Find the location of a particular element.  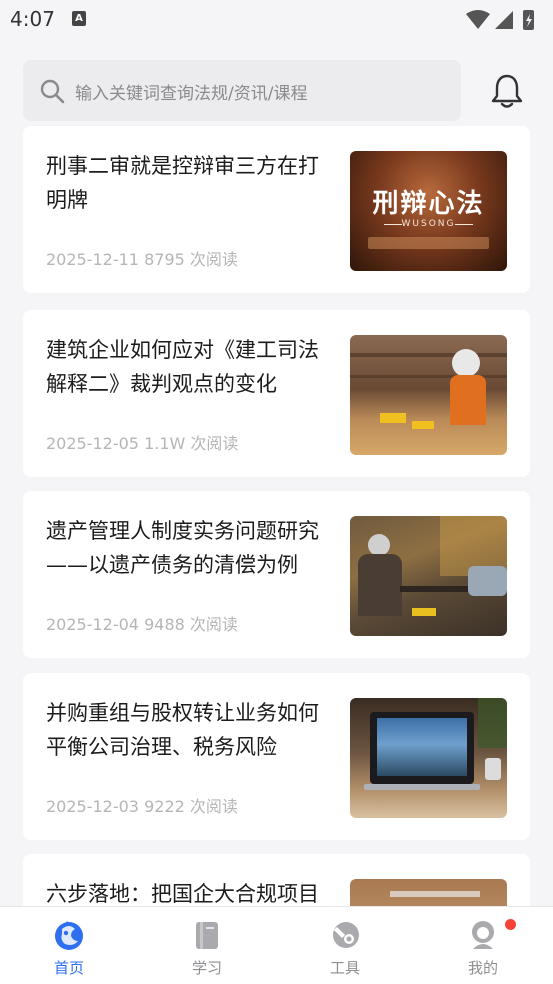

article-meta: 2025-12-03 9222 次阅读 is located at coordinates (142, 805).